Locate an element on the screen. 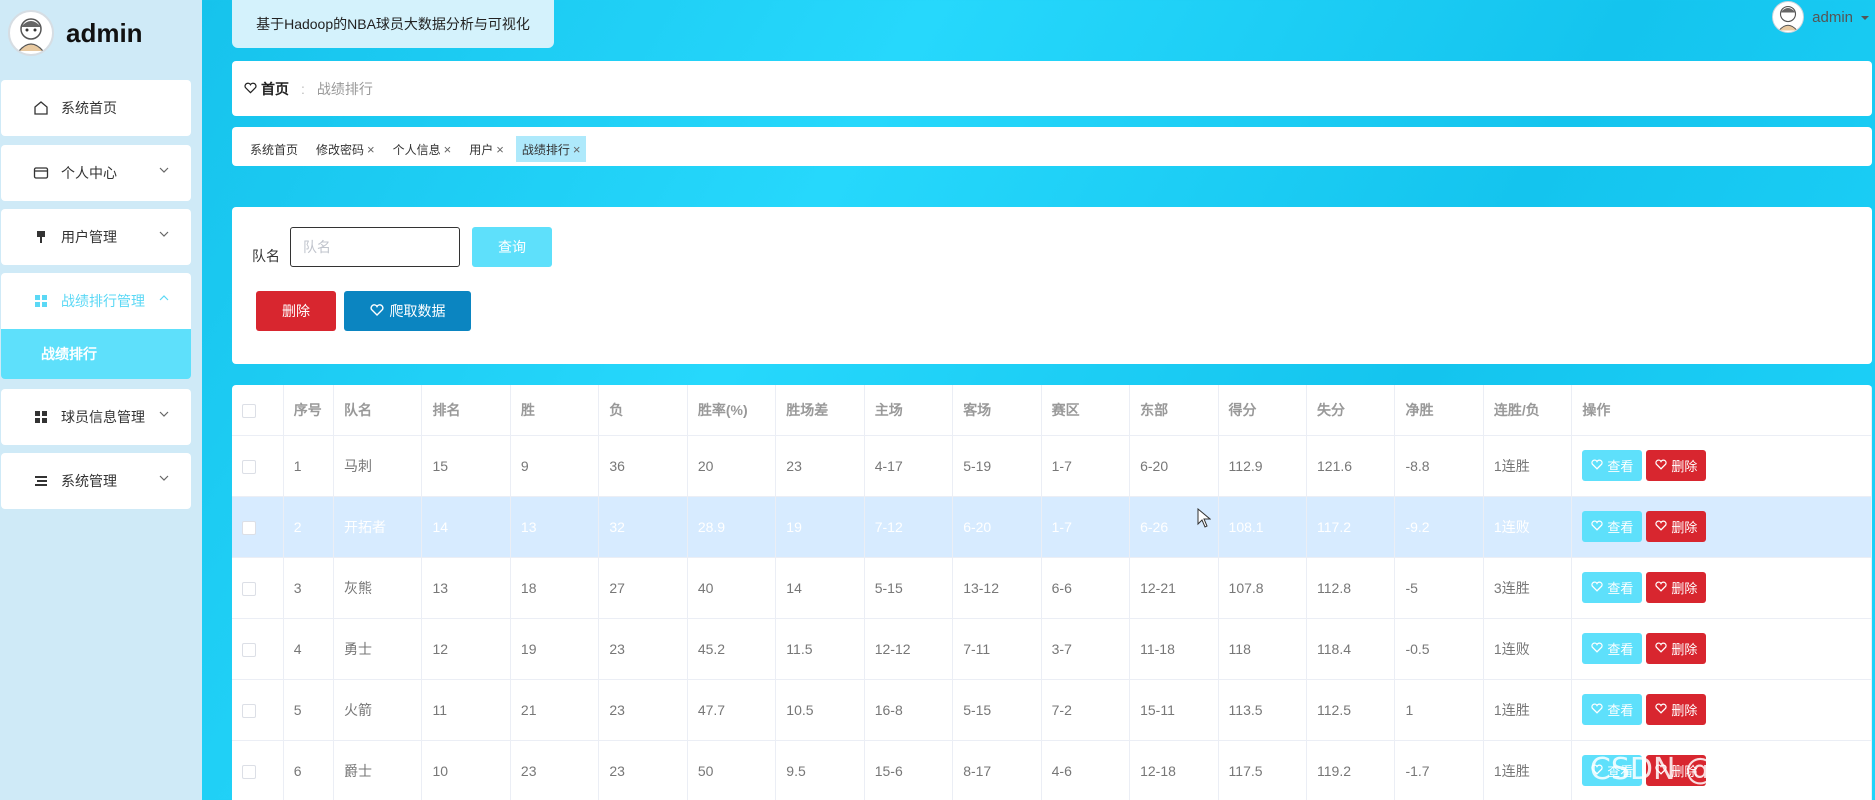 The width and height of the screenshot is (1875, 800). table-cell: 119.2 is located at coordinates (1351, 770).